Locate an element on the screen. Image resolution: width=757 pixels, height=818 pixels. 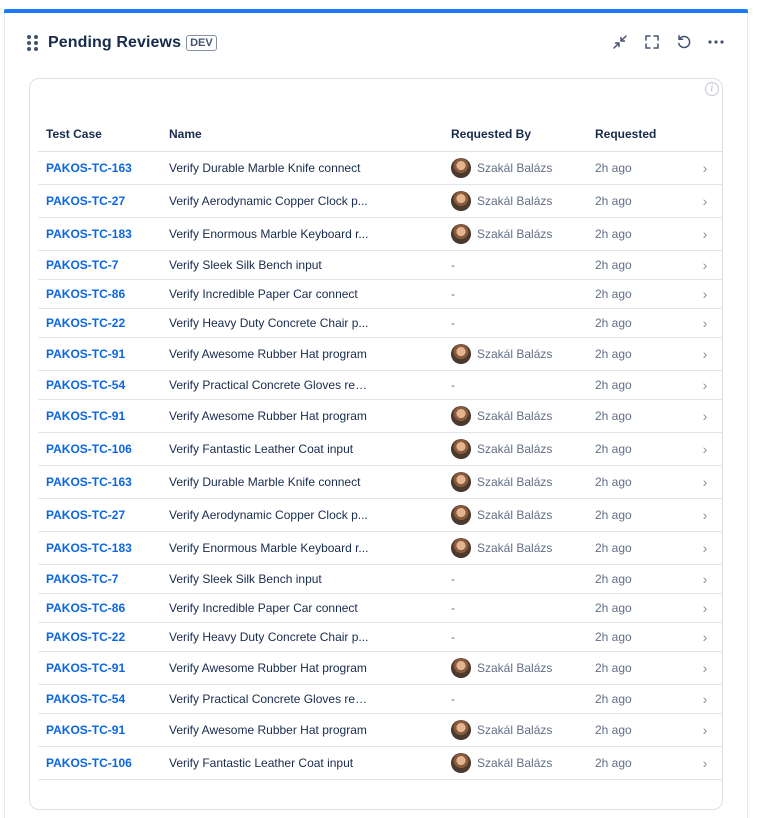
refresh-button is located at coordinates (684, 42).